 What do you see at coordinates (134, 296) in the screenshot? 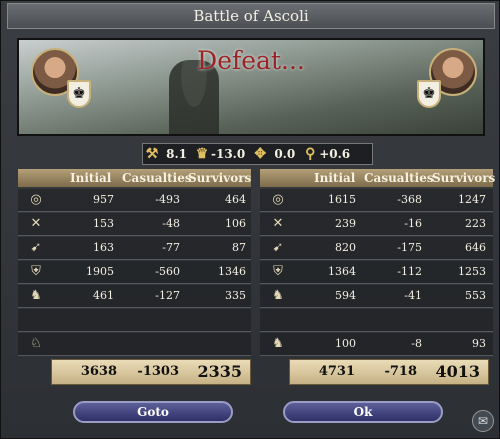
I see `table-row: ♞ 461 -127 335` at bounding box center [134, 296].